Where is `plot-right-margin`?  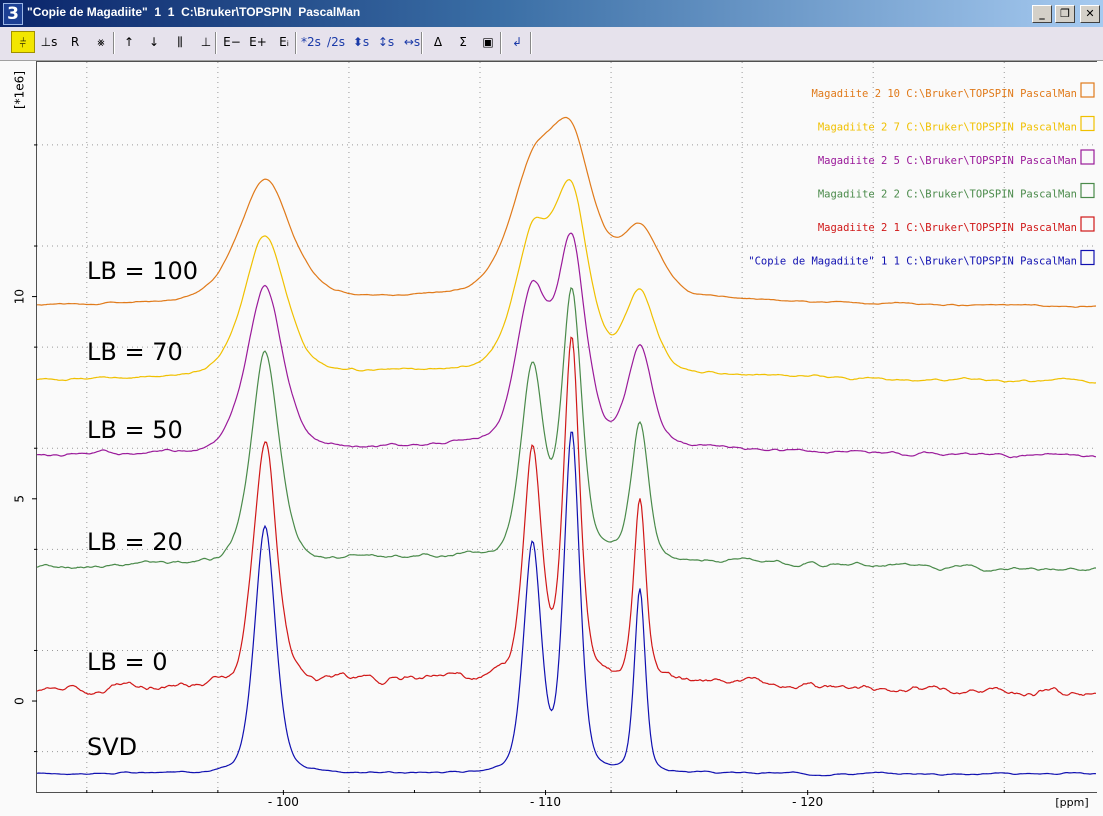
plot-right-margin is located at coordinates (1100, 427).